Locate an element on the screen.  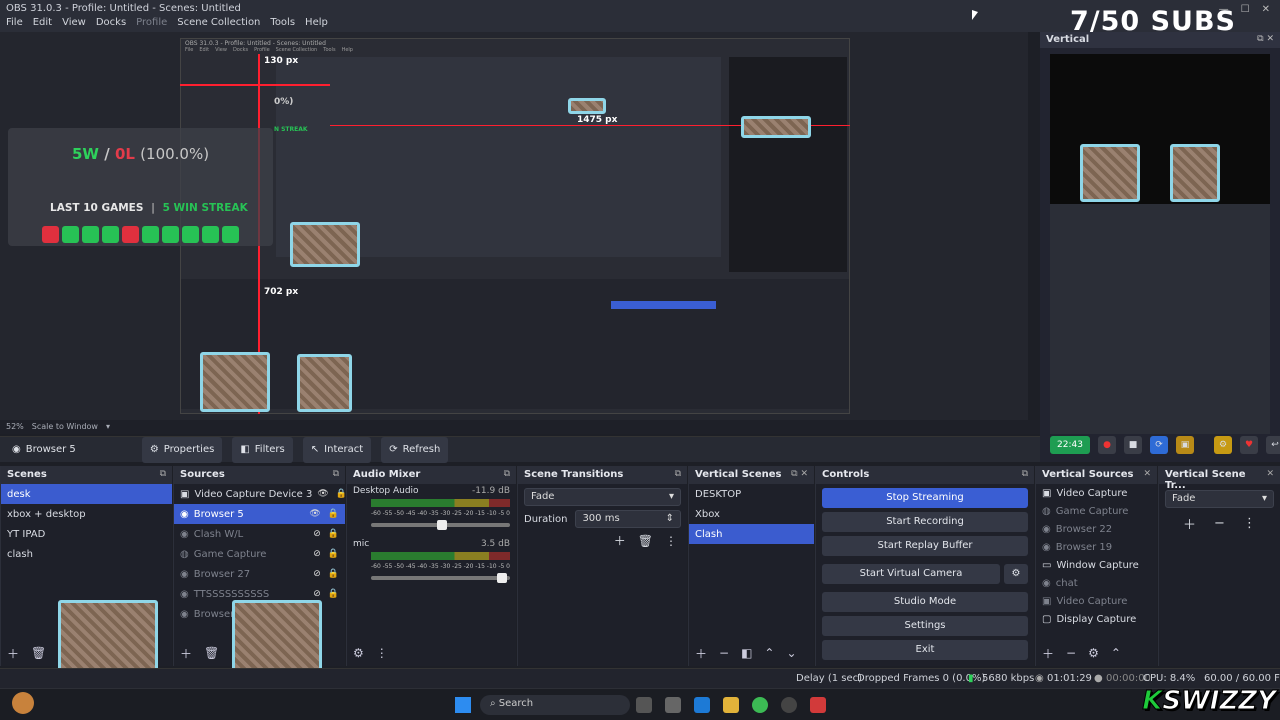
menu-help: Help is located at coordinates (316, 22).